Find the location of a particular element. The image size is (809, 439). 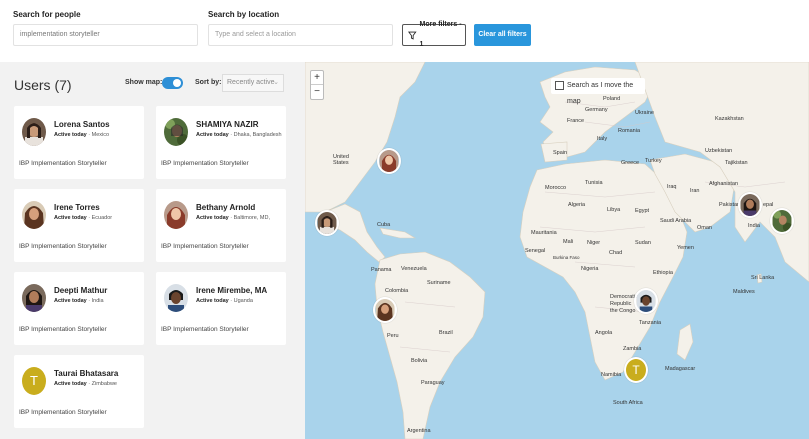

map-label: Morocco is located at coordinates (556, 188).